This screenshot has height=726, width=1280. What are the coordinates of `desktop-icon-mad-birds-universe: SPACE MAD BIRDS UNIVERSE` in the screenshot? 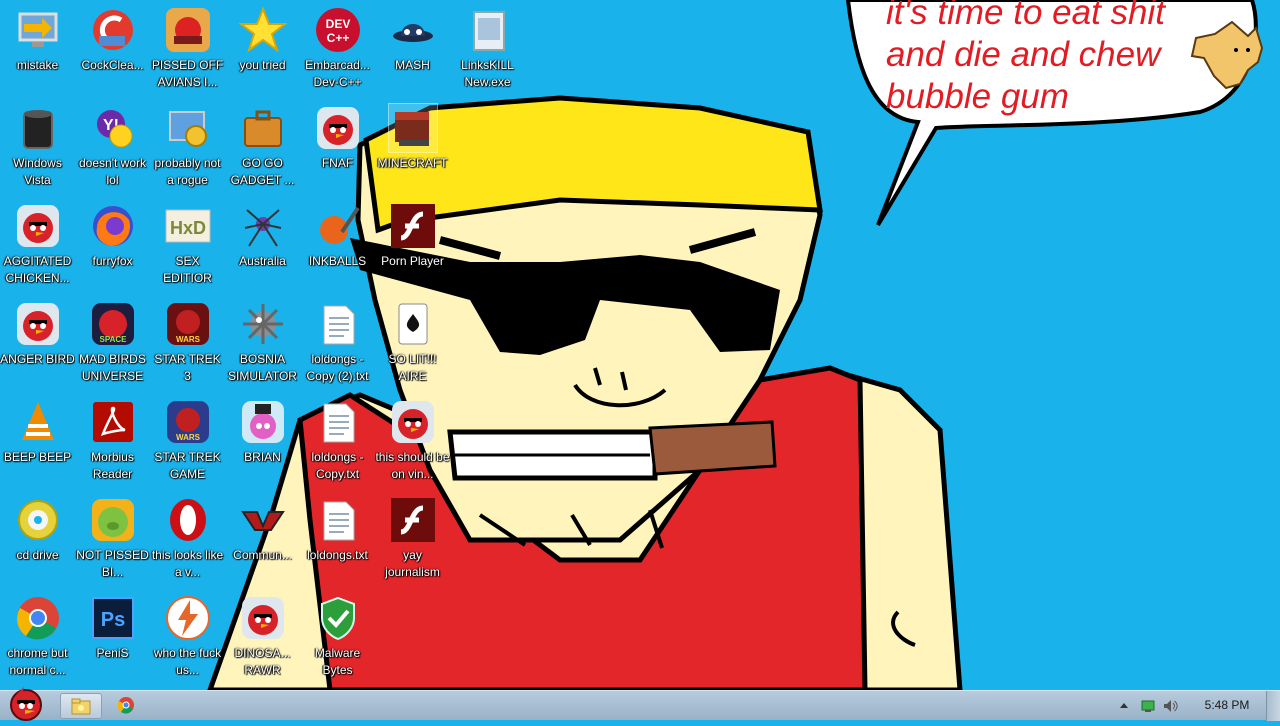 It's located at (112, 342).